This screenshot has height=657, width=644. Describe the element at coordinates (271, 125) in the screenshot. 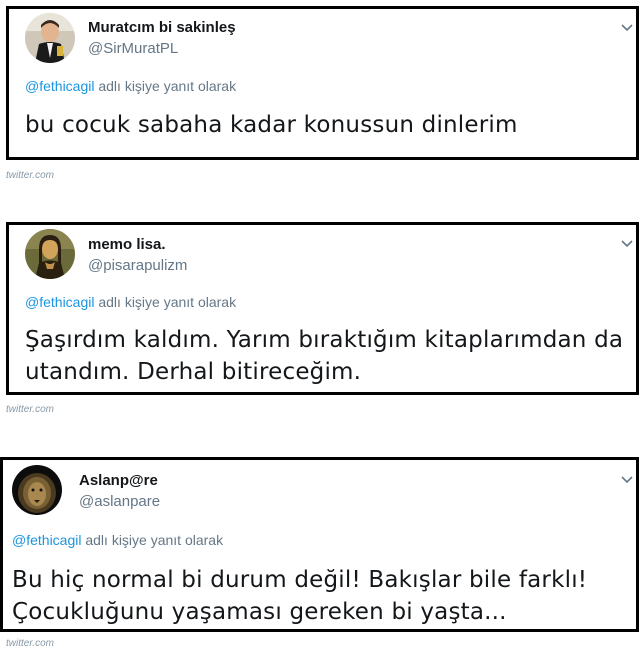

I see `tweet-text-line: bu cocuk sabaha kadar konussun dinlerim` at that location.